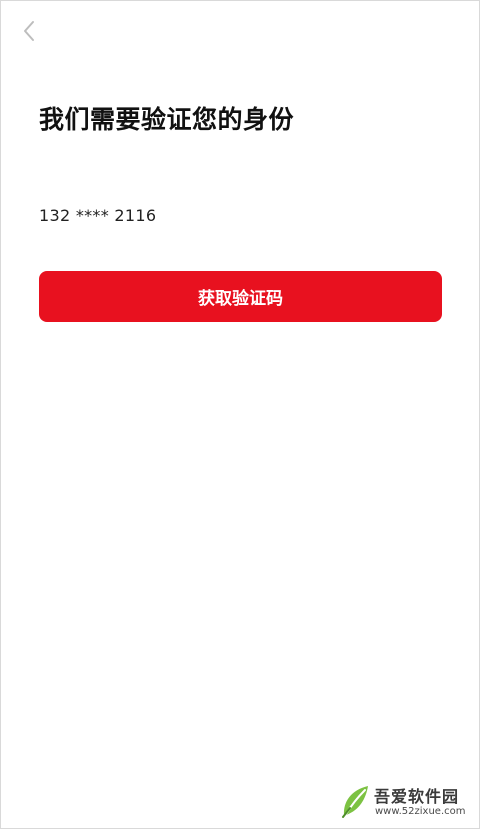 This screenshot has height=829, width=480. What do you see at coordinates (240, 296) in the screenshot?
I see `get-verification-code-button: 获取验证码` at bounding box center [240, 296].